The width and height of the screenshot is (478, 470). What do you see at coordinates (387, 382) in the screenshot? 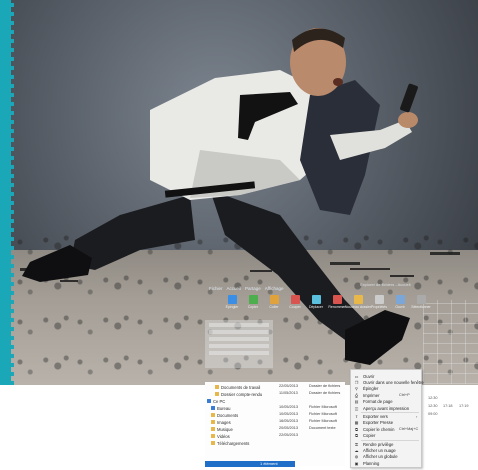
I see `menu-item: ❐ Ouvrir dans une nouvelle fenêtre` at bounding box center [387, 382].